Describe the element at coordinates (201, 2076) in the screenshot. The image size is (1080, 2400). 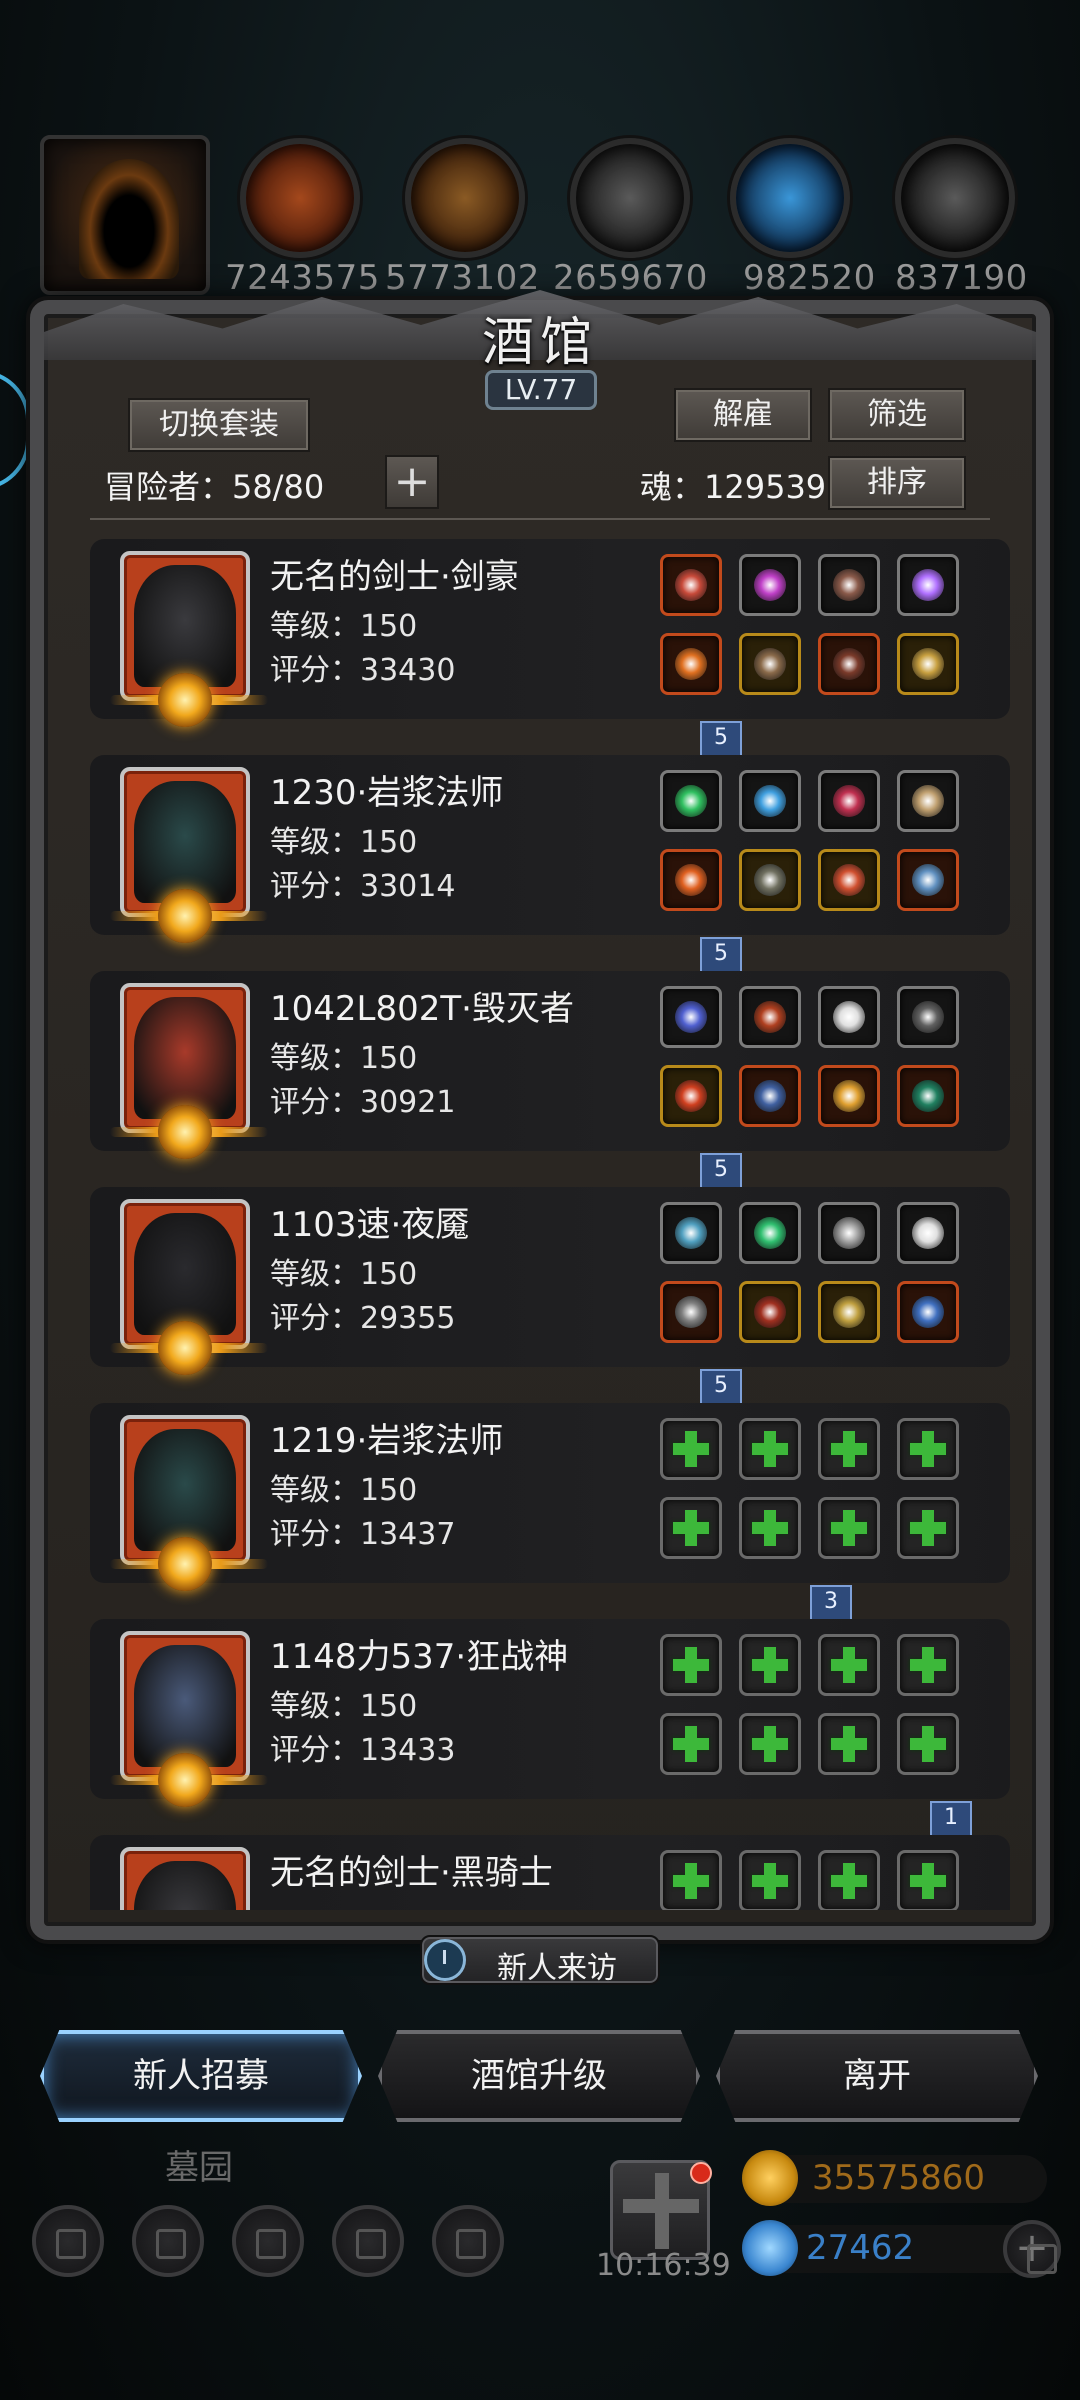
I see `recruit-button: 新人招募` at that location.